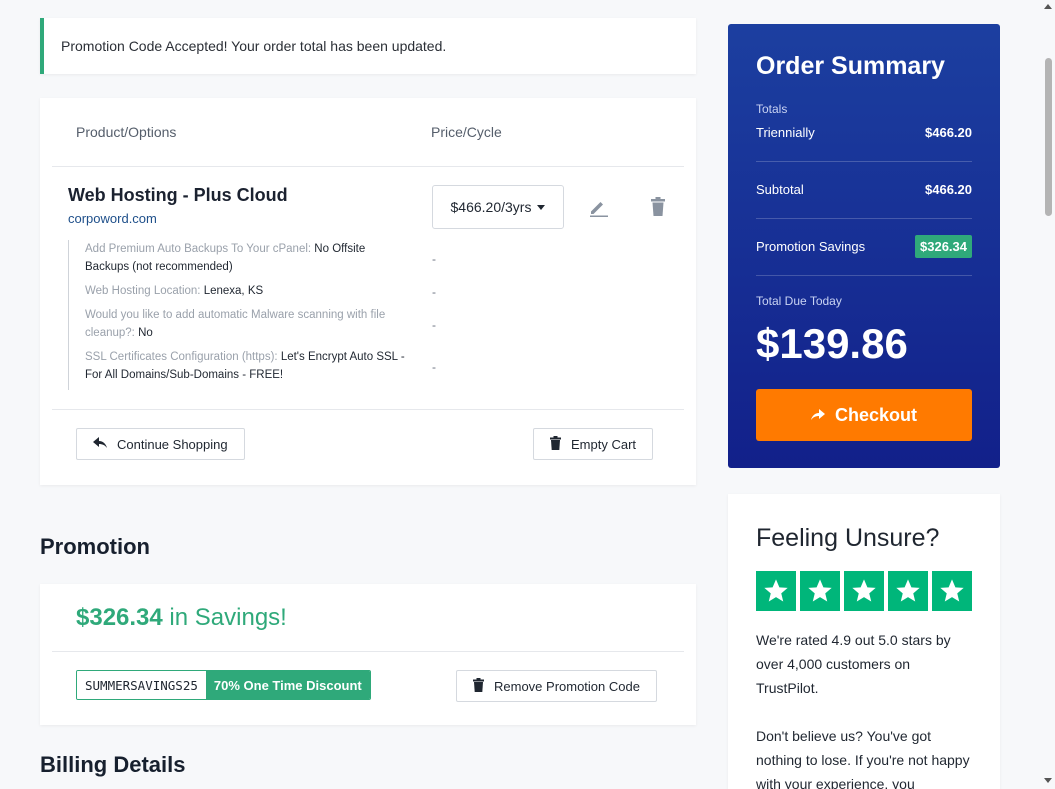  I want to click on totals-label: Totals, so click(772, 109).